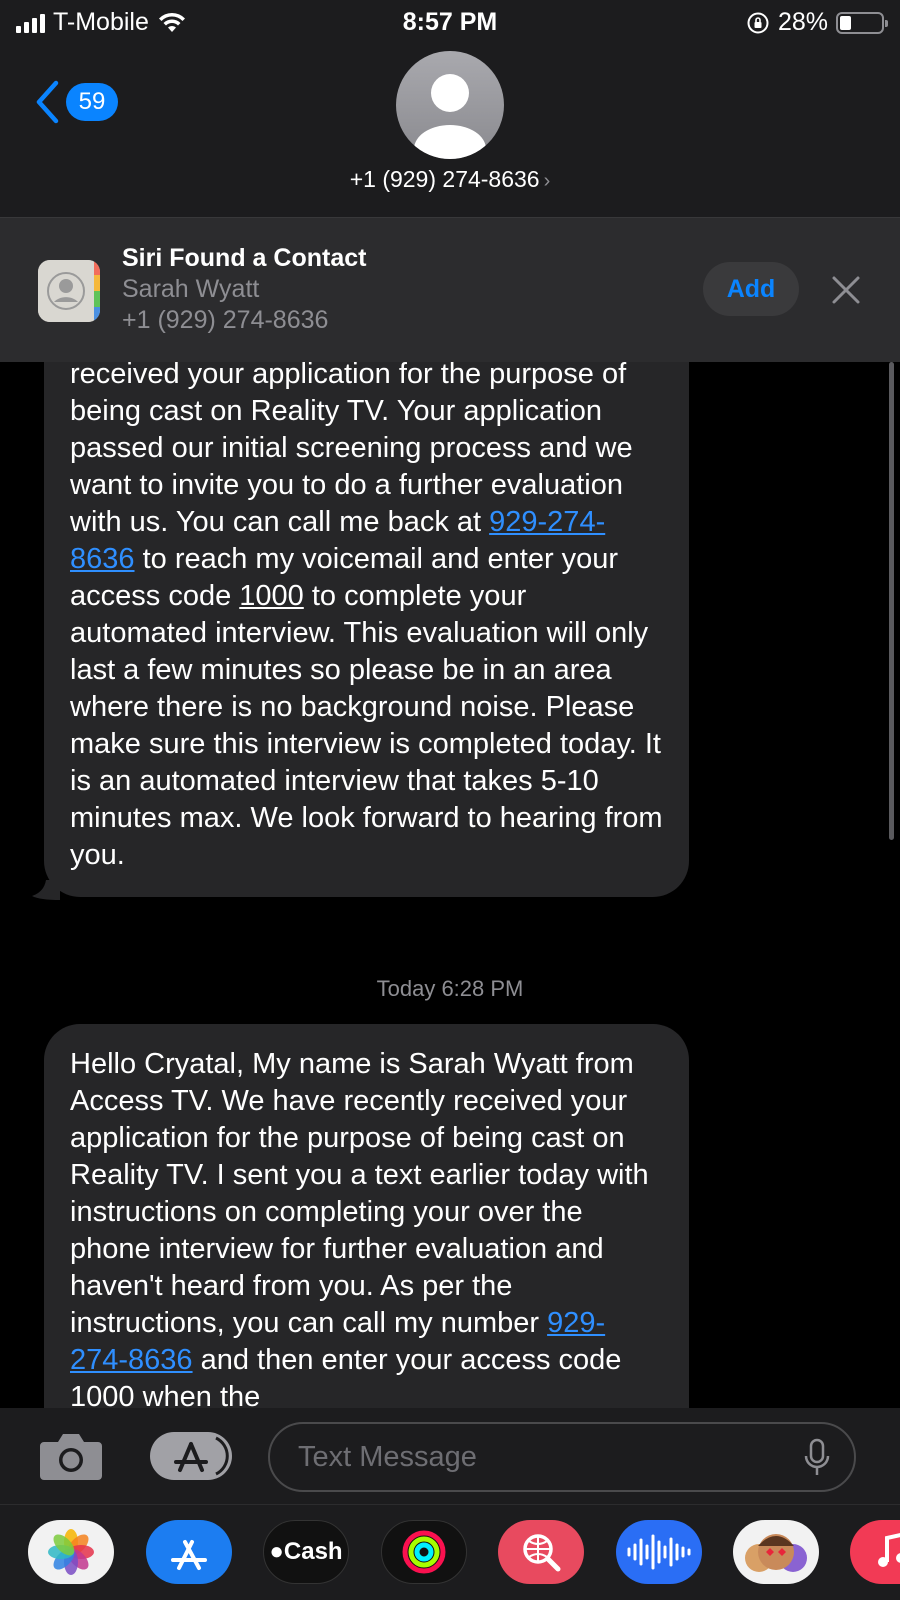 The height and width of the screenshot is (1600, 900). Describe the element at coordinates (71, 1456) in the screenshot. I see `camera-icon` at that location.